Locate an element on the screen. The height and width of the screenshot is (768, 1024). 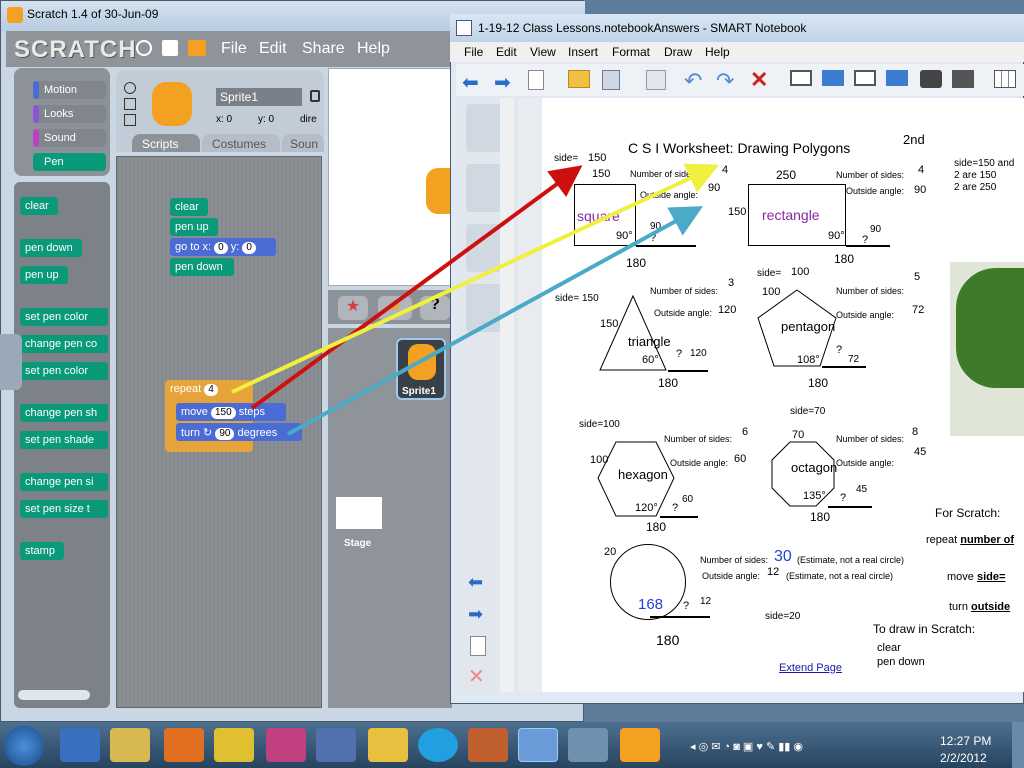
taskbar-notebook-icon is located at coordinates (538, 745).